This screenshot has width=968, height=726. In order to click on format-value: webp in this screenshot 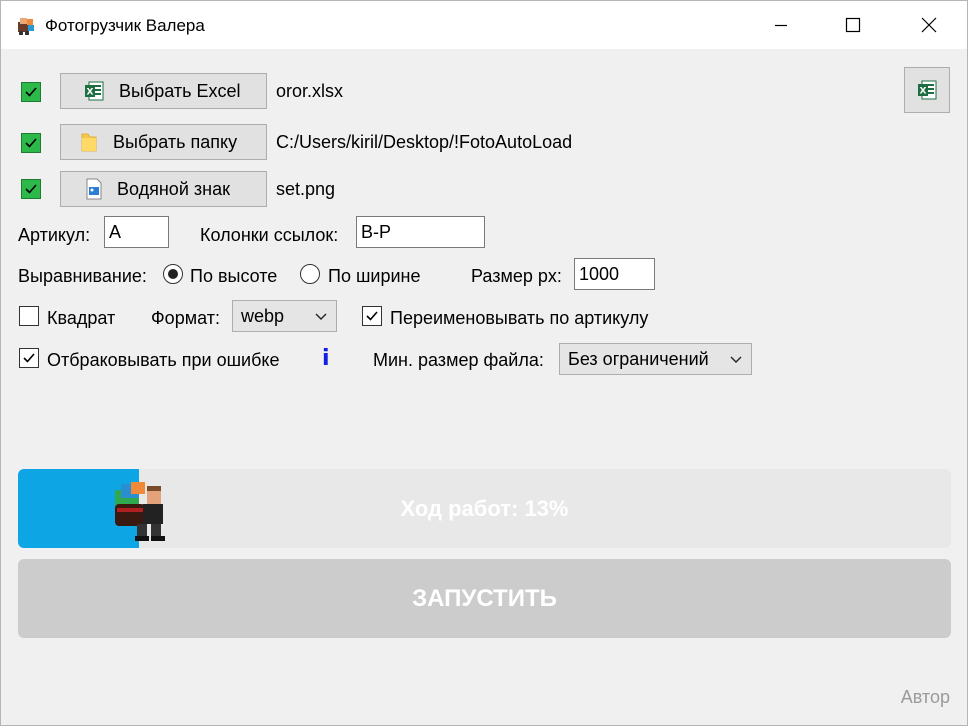, I will do `click(263, 315)`.